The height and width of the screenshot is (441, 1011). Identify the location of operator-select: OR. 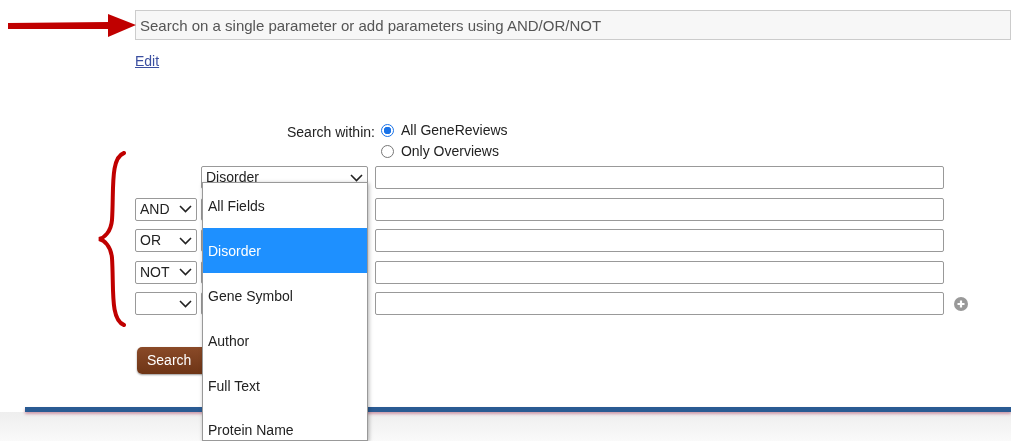
(166, 241).